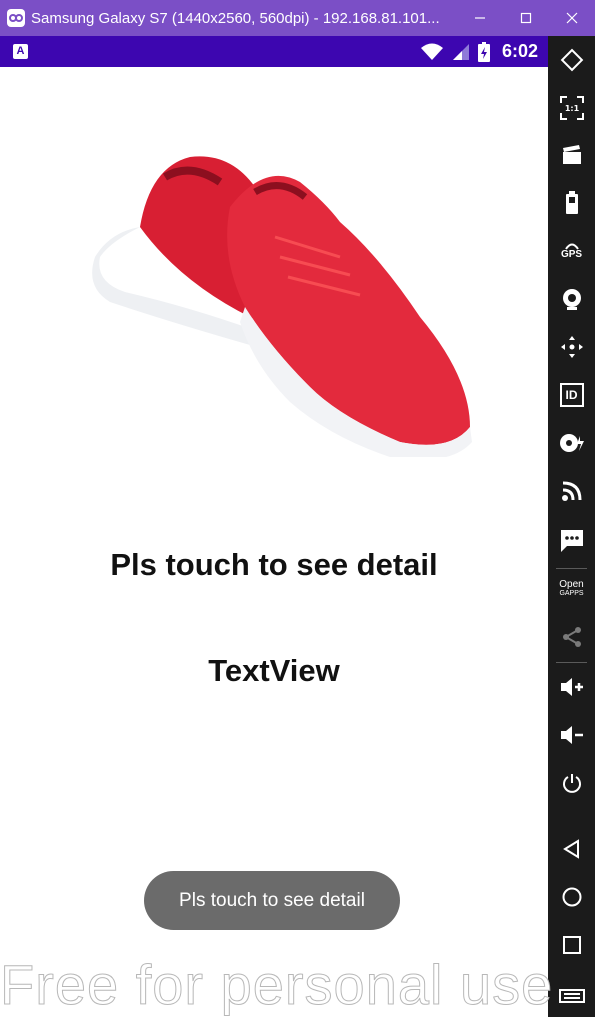 Image resolution: width=595 pixels, height=1020 pixels. I want to click on open-gapps-label: Open, so click(571, 584).